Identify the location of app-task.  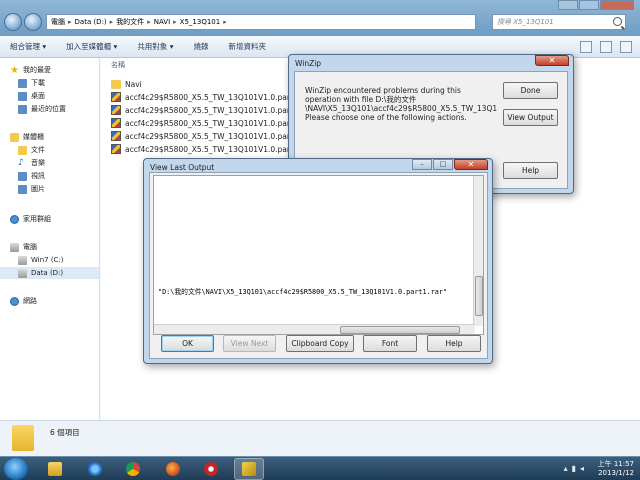
(211, 469).